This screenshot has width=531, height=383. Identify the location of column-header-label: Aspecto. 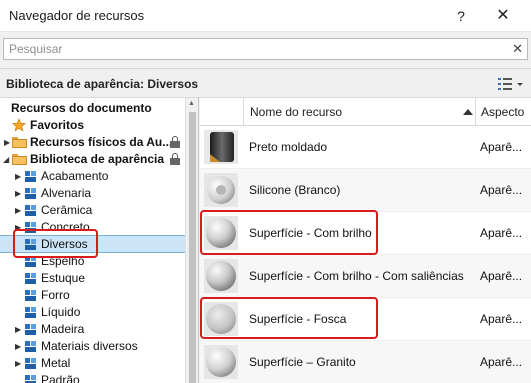
(503, 112).